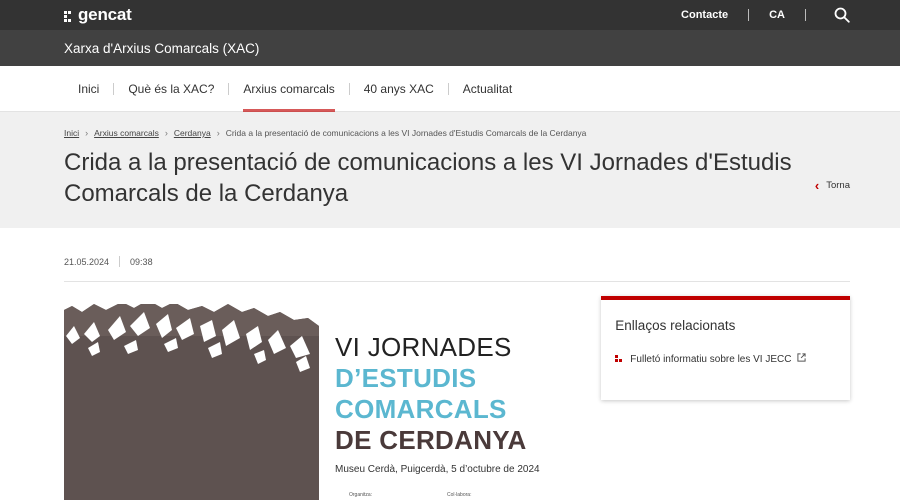 The image size is (900, 500). I want to click on bullet-dots-icon, so click(619, 358).